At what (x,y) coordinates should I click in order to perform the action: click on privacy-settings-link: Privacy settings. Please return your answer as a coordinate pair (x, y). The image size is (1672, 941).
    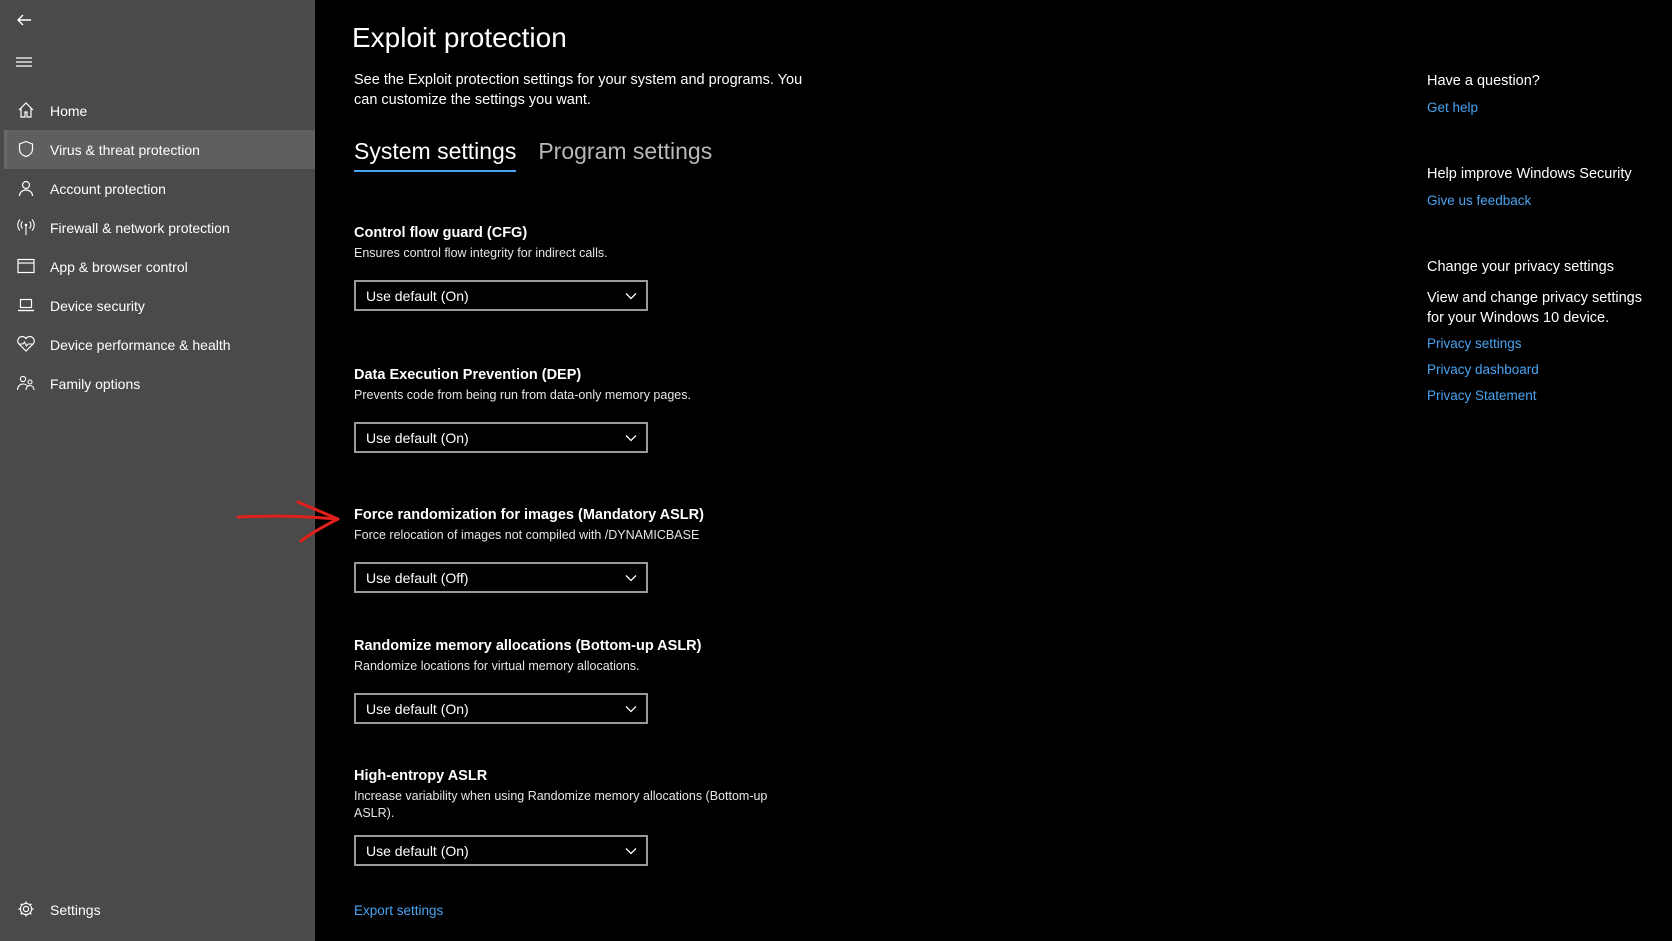
    Looking at the image, I should click on (1474, 343).